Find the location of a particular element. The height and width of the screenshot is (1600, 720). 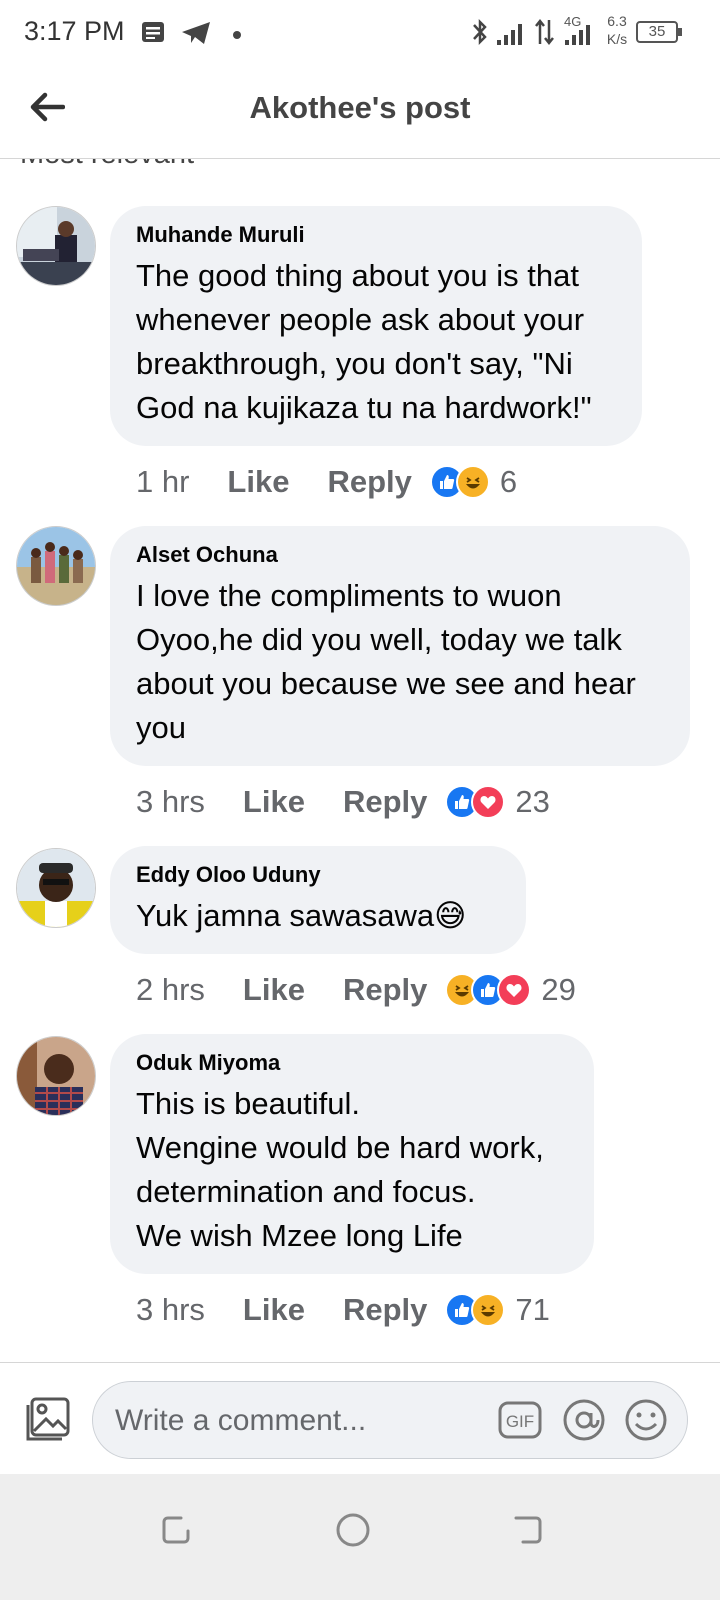

recents-button is located at coordinates (176, 1532).